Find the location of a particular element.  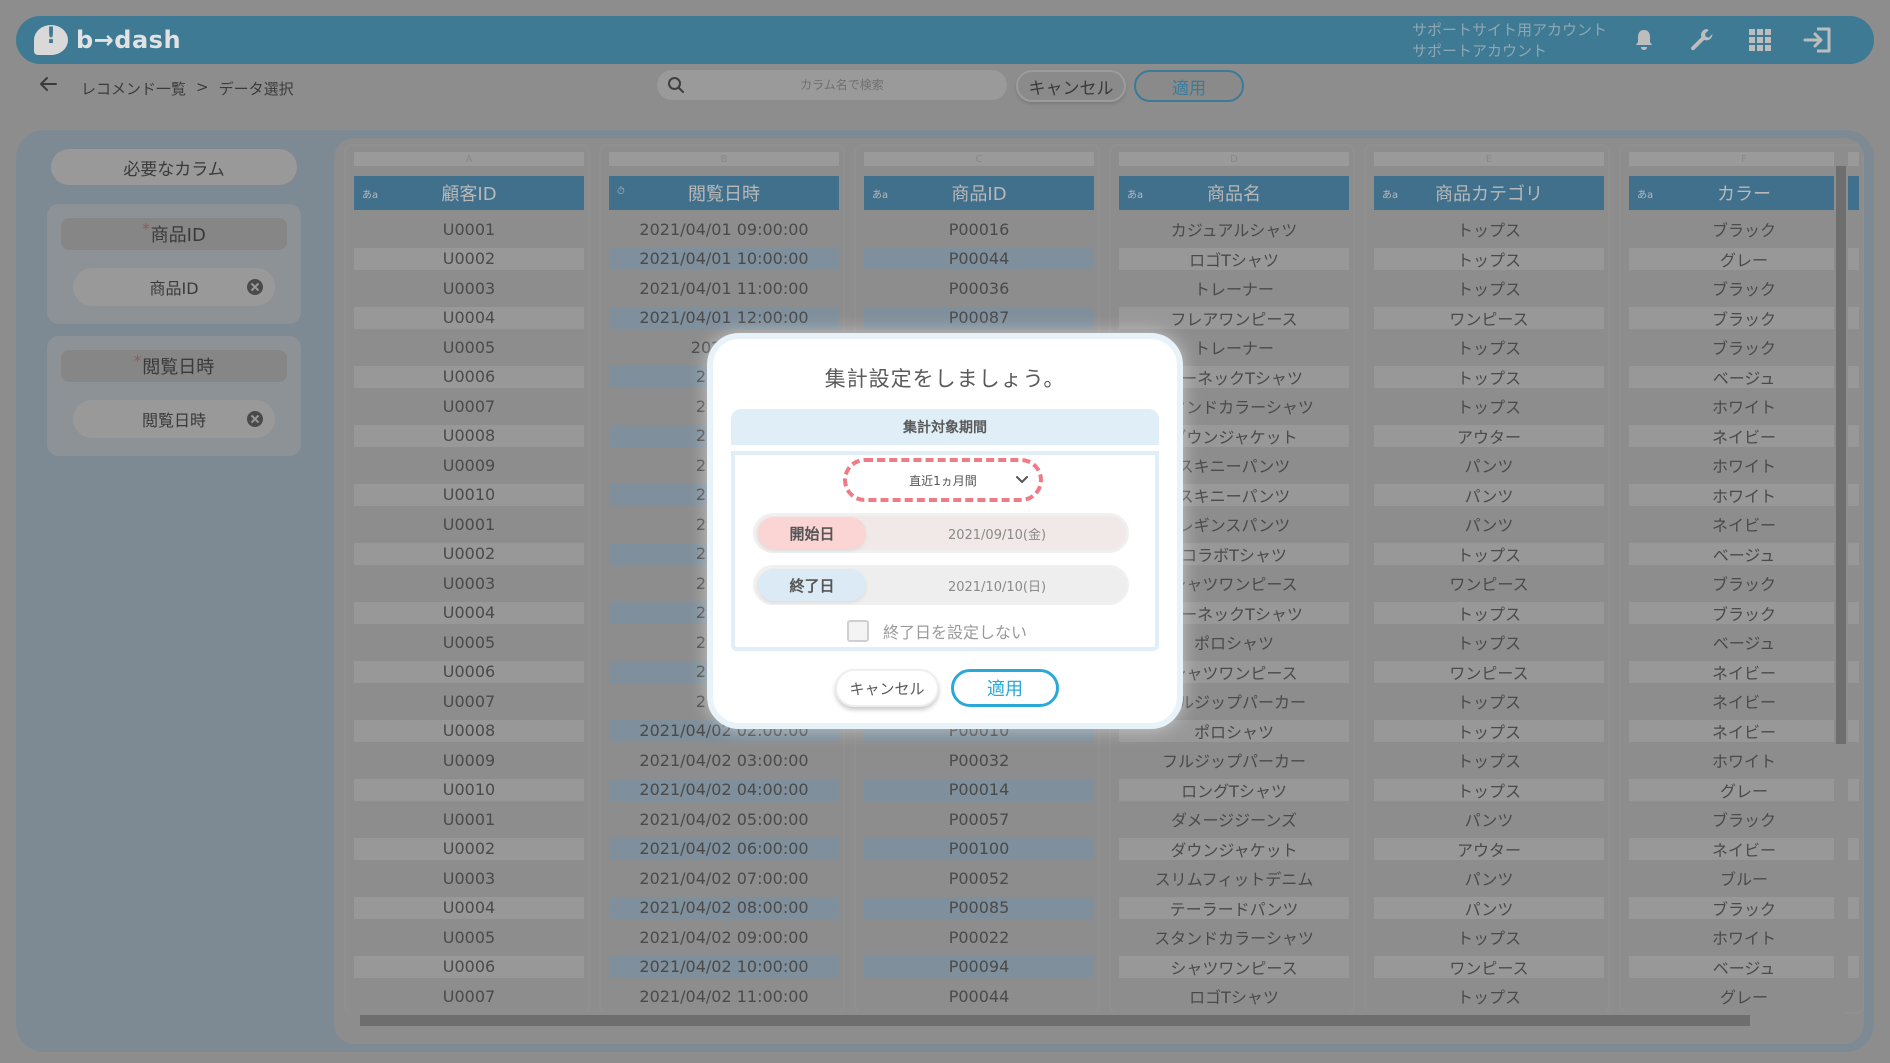

table-cell: ホワイト is located at coordinates (1743, 407).